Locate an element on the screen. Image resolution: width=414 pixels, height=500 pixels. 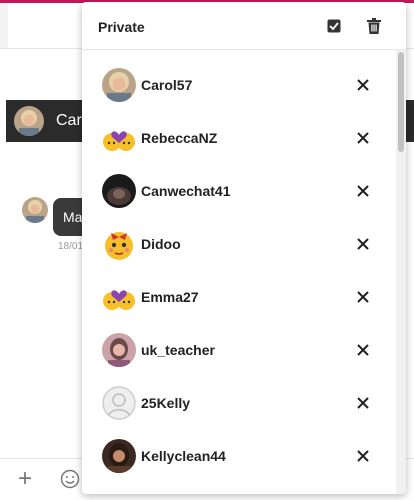
message-text: Ma is located at coordinates (73, 217).